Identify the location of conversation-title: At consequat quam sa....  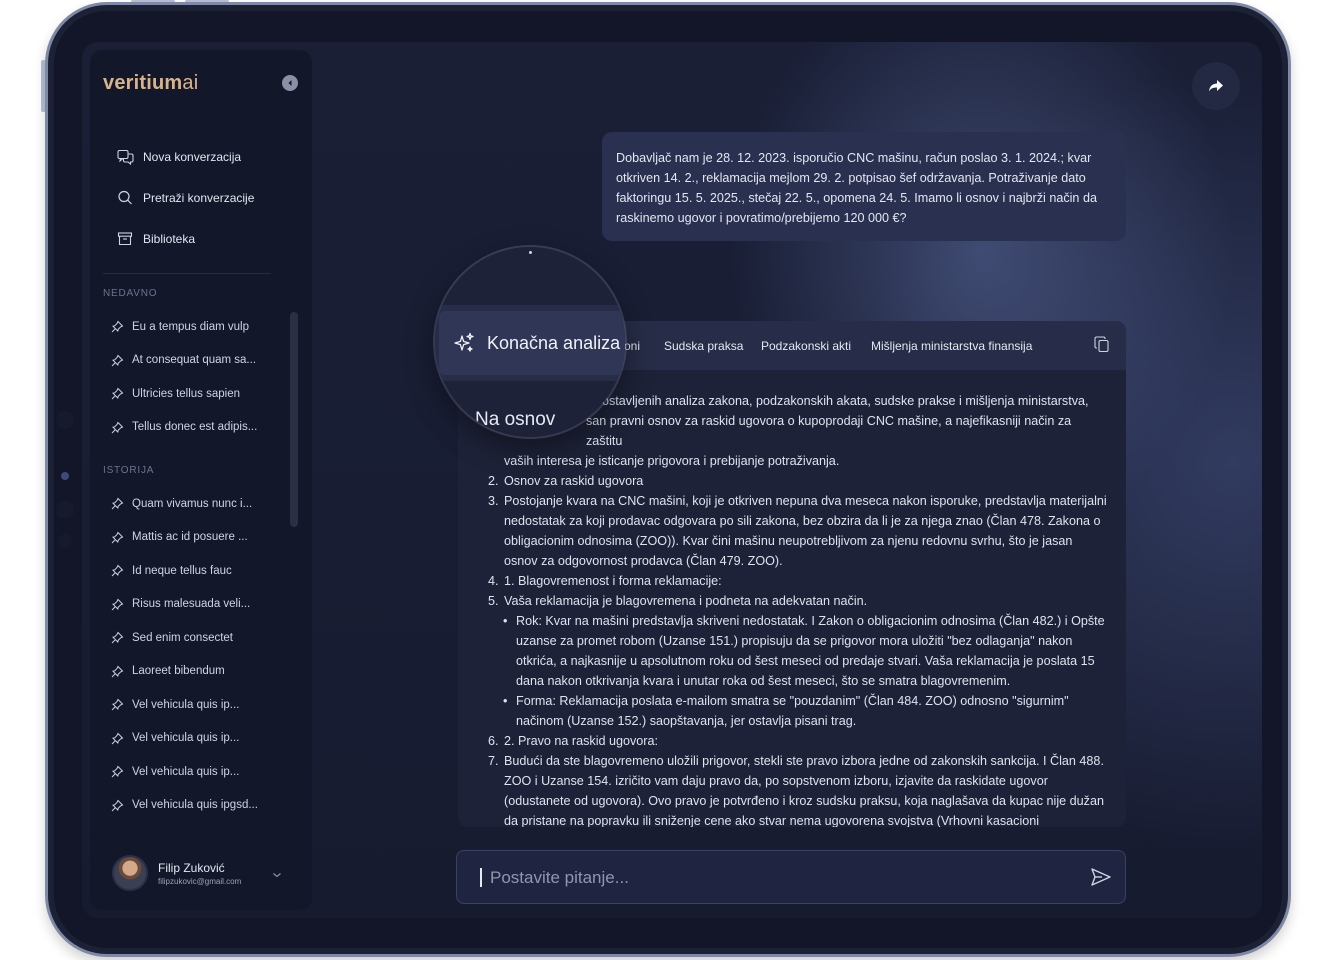
(194, 360).